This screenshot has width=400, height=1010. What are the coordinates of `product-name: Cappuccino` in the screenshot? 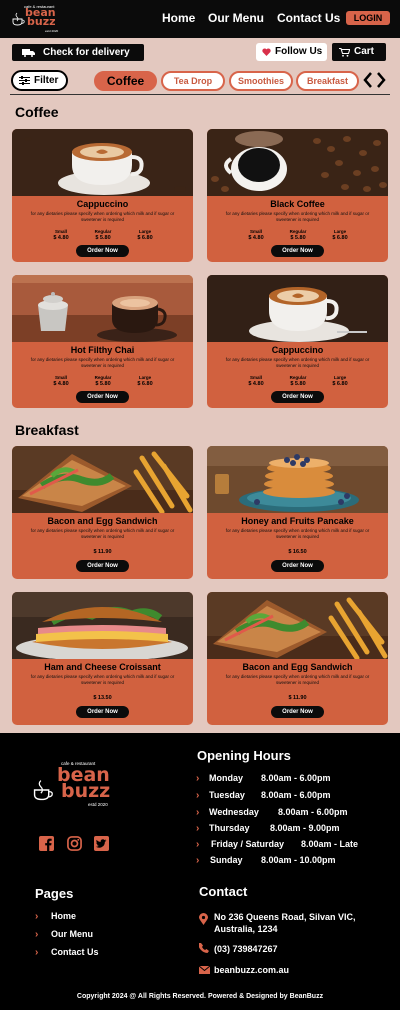 It's located at (102, 204).